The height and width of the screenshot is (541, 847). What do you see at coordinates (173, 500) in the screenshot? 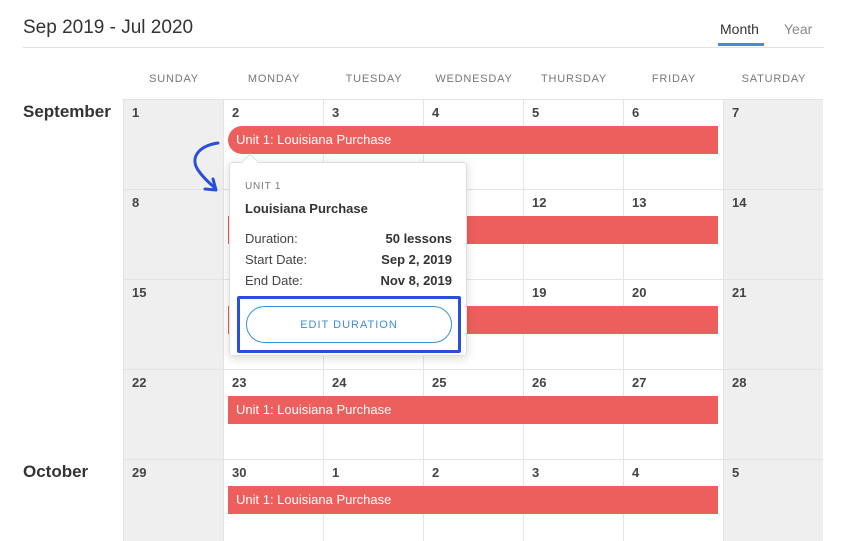
I see `day-cell: 29` at bounding box center [173, 500].